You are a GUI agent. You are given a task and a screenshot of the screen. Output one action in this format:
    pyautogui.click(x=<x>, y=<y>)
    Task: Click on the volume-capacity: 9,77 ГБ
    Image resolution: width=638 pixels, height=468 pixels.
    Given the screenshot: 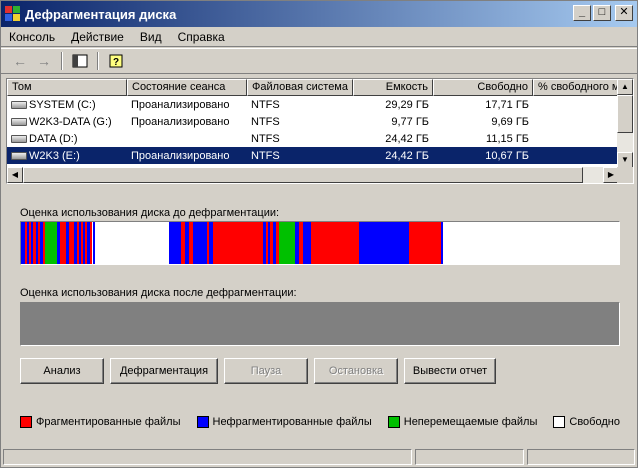 What is the action you would take?
    pyautogui.click(x=410, y=121)
    